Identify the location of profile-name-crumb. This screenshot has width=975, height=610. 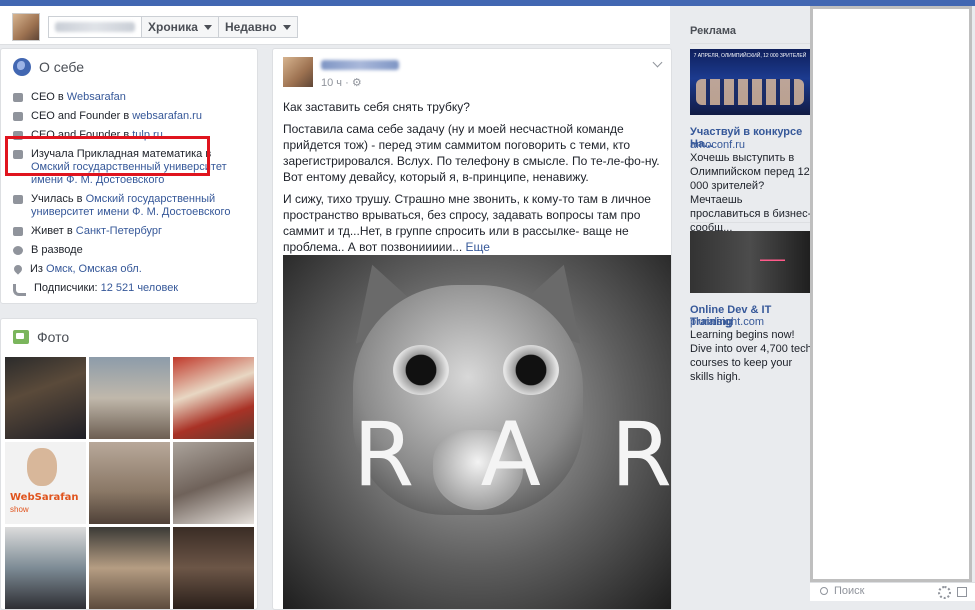
(95, 27).